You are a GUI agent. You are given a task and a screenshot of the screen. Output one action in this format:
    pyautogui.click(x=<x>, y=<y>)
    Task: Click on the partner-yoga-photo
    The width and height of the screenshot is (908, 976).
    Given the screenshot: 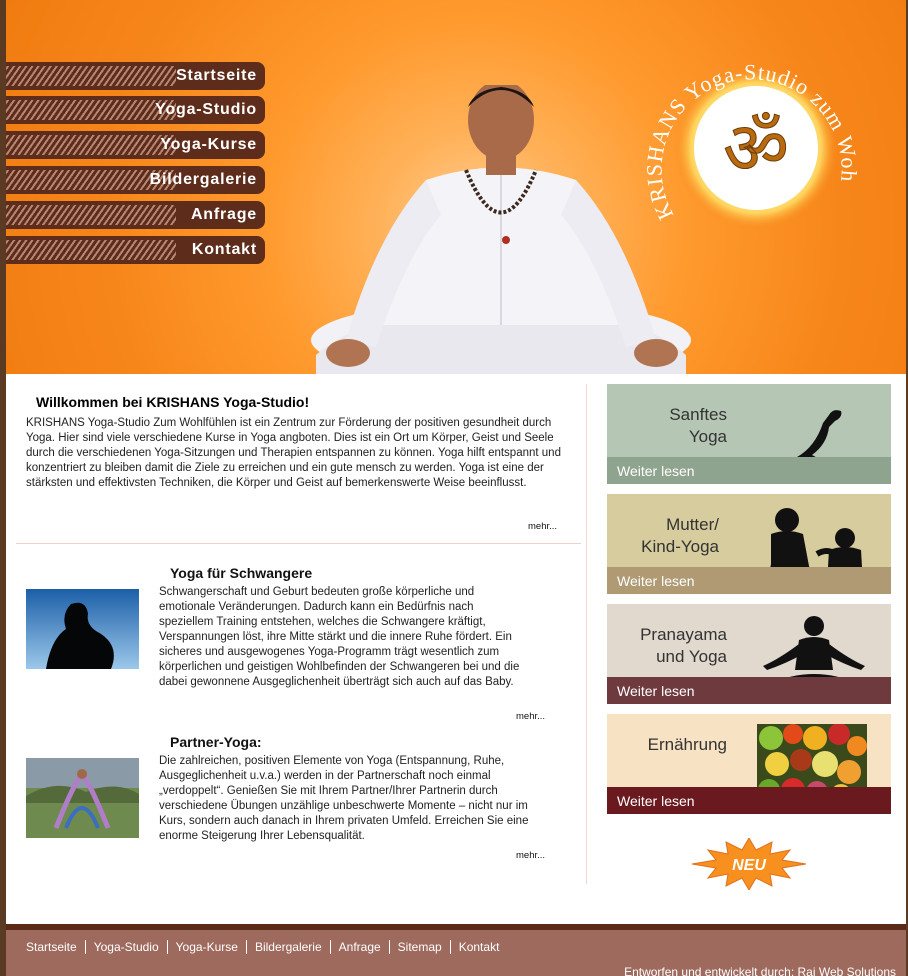 What is the action you would take?
    pyautogui.click(x=82, y=798)
    